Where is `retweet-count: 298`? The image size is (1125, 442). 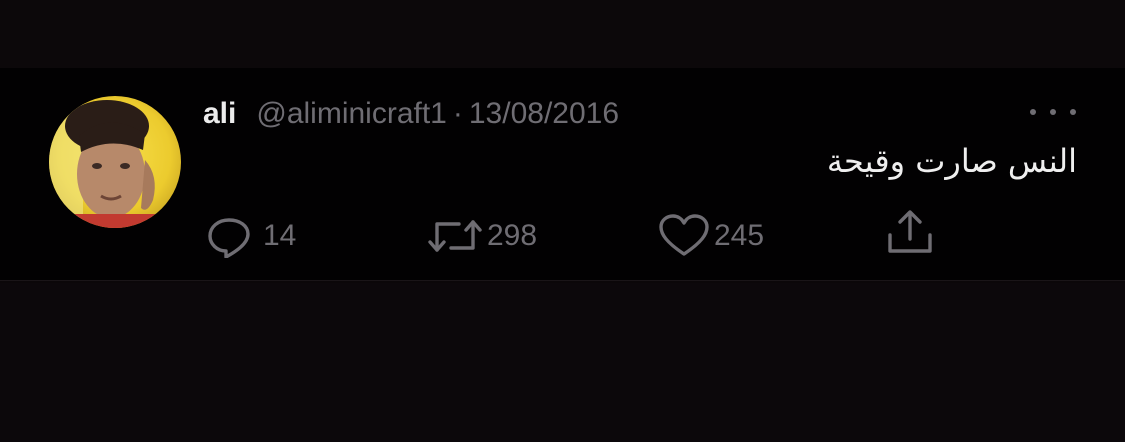
retweet-count: 298 is located at coordinates (512, 235).